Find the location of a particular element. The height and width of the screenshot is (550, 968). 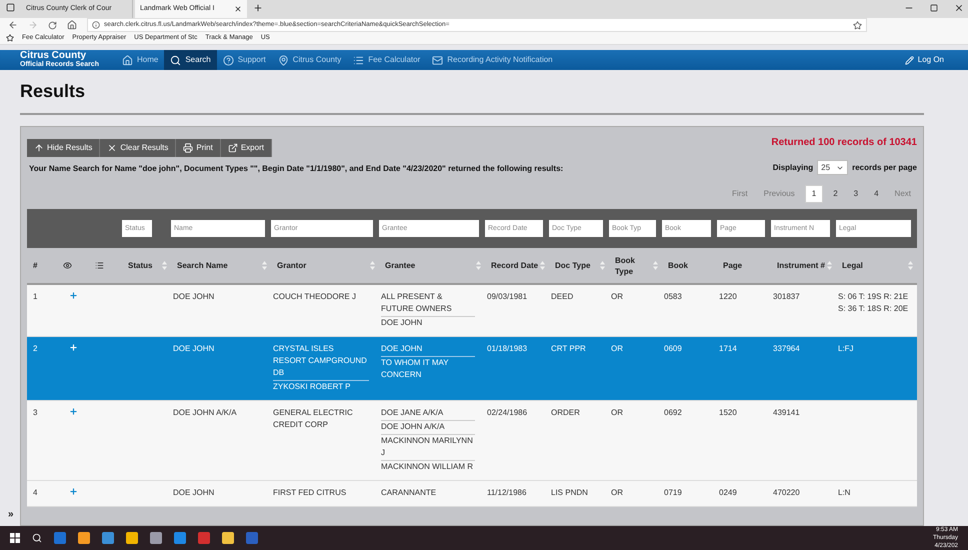

nav-link: Fee Calculator is located at coordinates (386, 60).